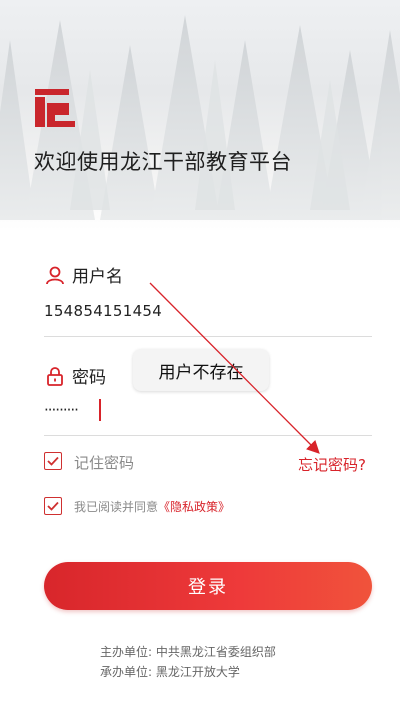 The width and height of the screenshot is (400, 711). I want to click on privacy-agreement: 我已阅读并同意《隐私政策》, so click(152, 506).